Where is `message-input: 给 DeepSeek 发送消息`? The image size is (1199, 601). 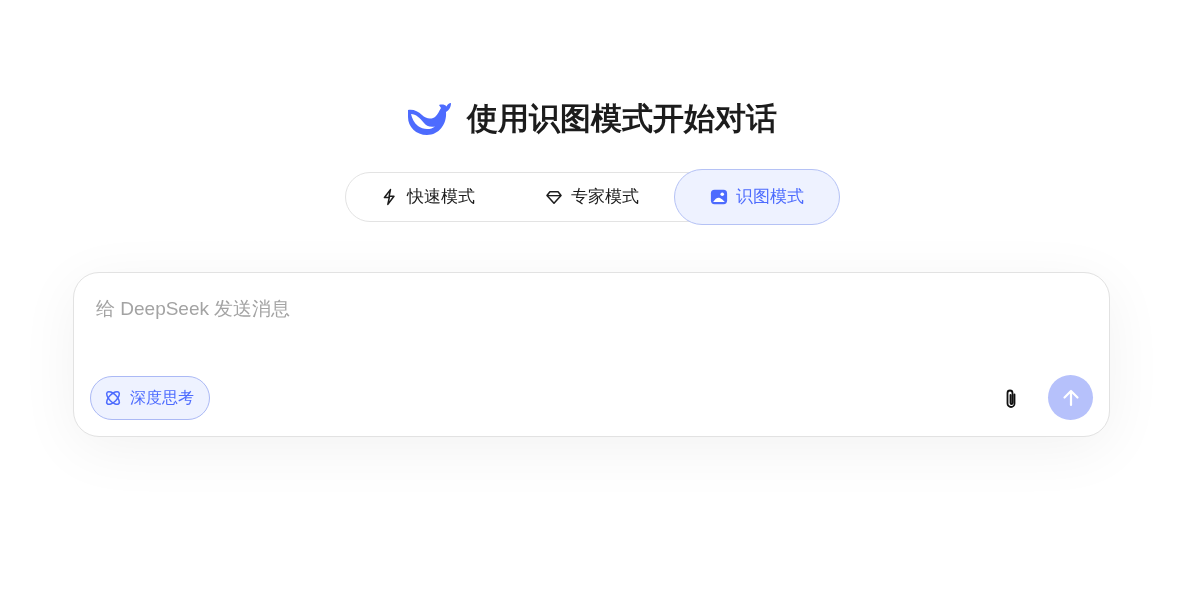
message-input: 给 DeepSeek 发送消息 is located at coordinates (591, 322).